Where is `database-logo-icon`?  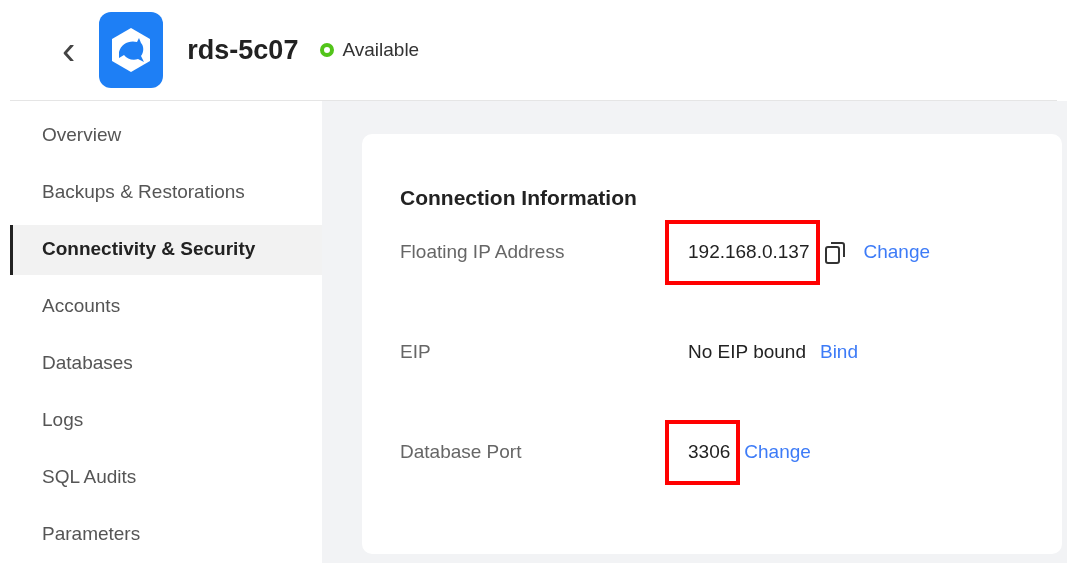 database-logo-icon is located at coordinates (131, 50).